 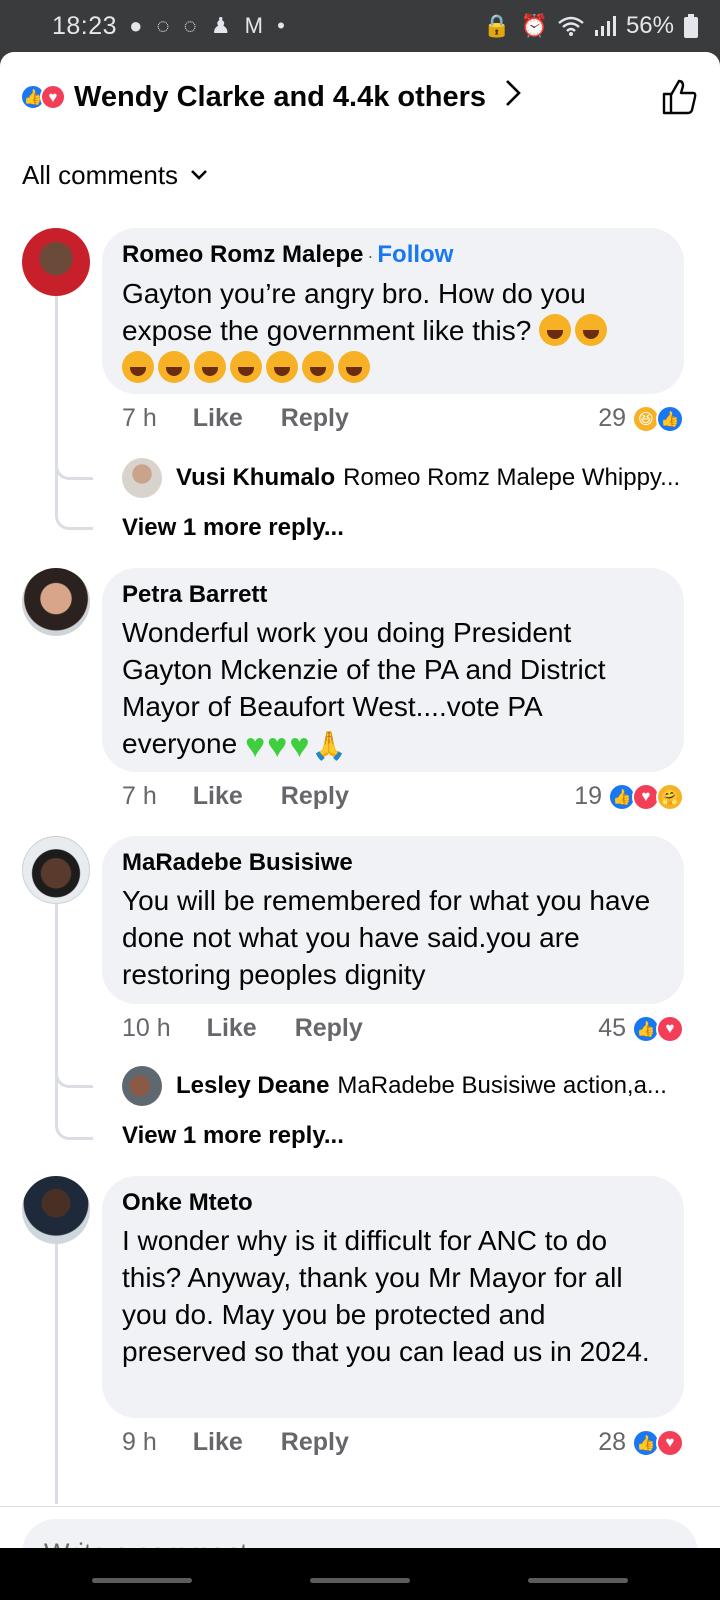 I want to click on reaction-count-value: 29, so click(x=612, y=418).